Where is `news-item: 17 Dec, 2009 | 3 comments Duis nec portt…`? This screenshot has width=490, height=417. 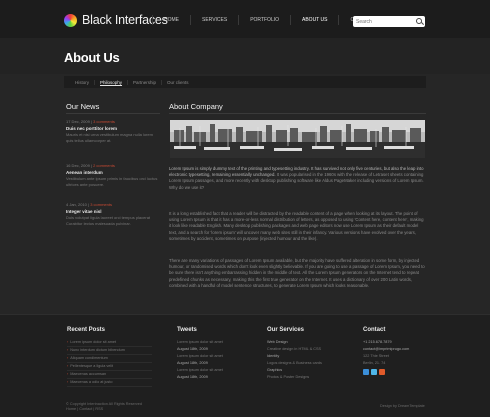
news-item: 17 Dec, 2009 | 3 comments Duis nec portt… is located at coordinates (113, 131).